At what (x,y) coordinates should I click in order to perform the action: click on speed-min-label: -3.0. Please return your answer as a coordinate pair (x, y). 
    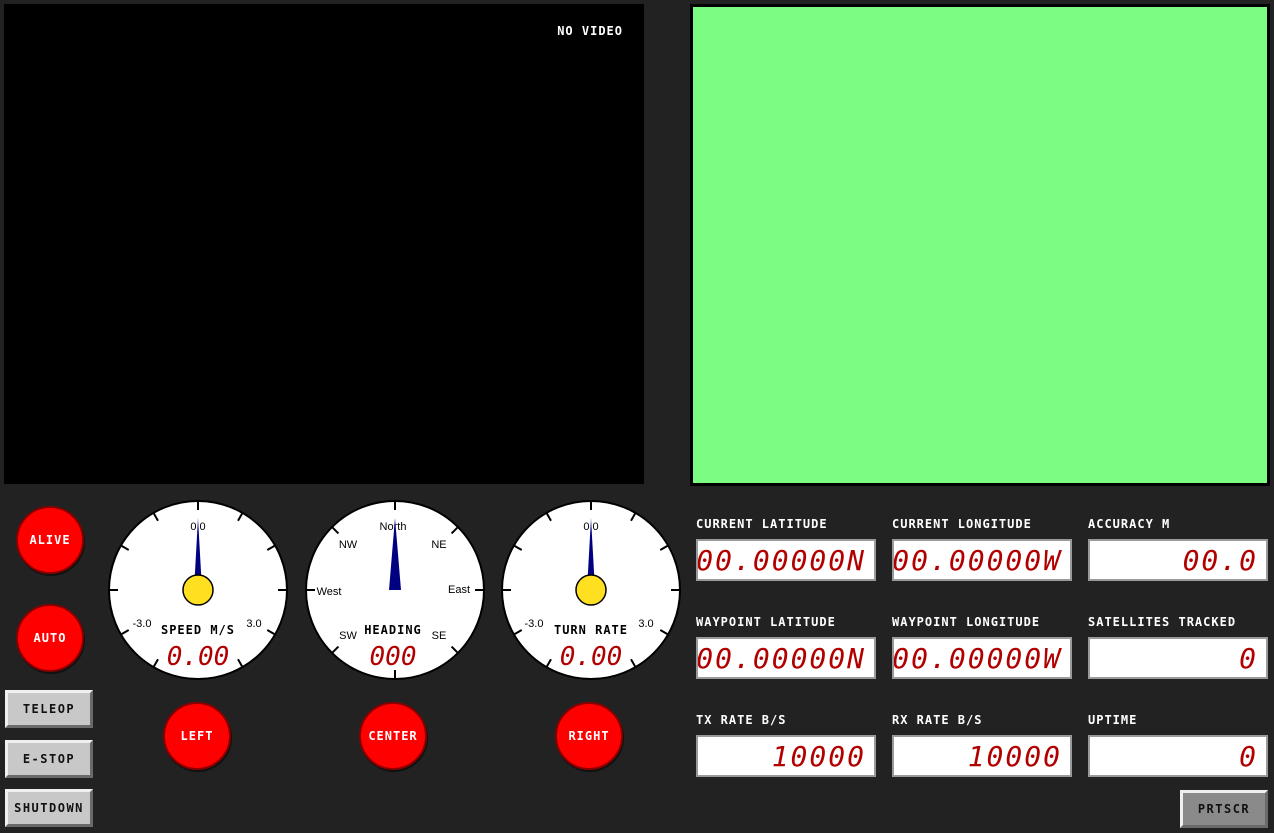
    Looking at the image, I should click on (142, 624).